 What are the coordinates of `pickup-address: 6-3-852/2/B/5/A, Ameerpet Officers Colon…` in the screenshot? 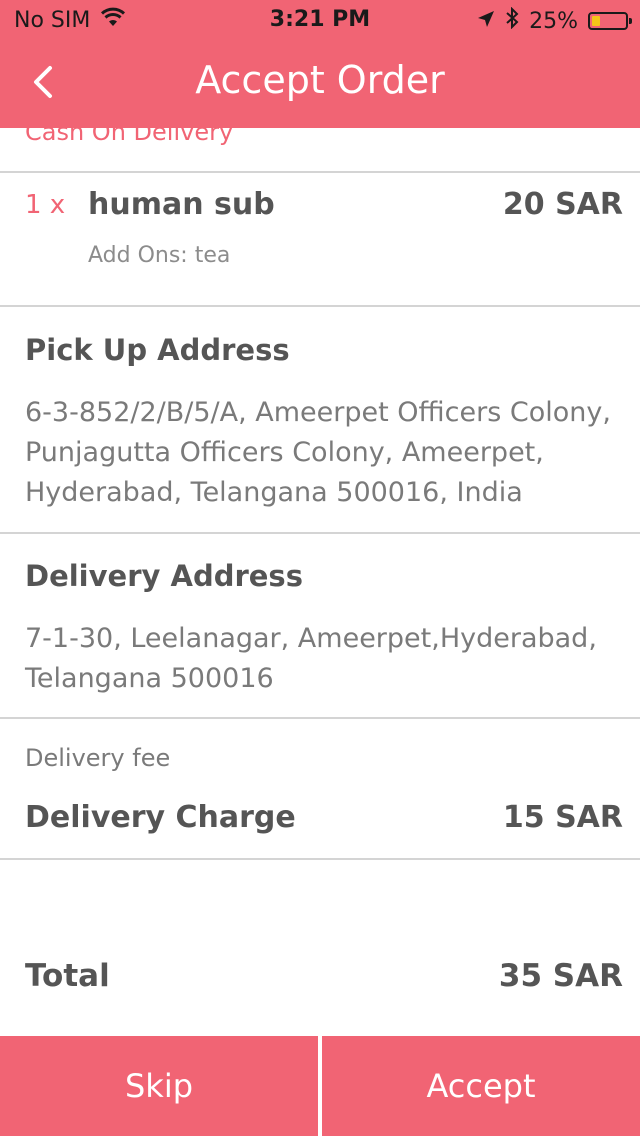 It's located at (318, 452).